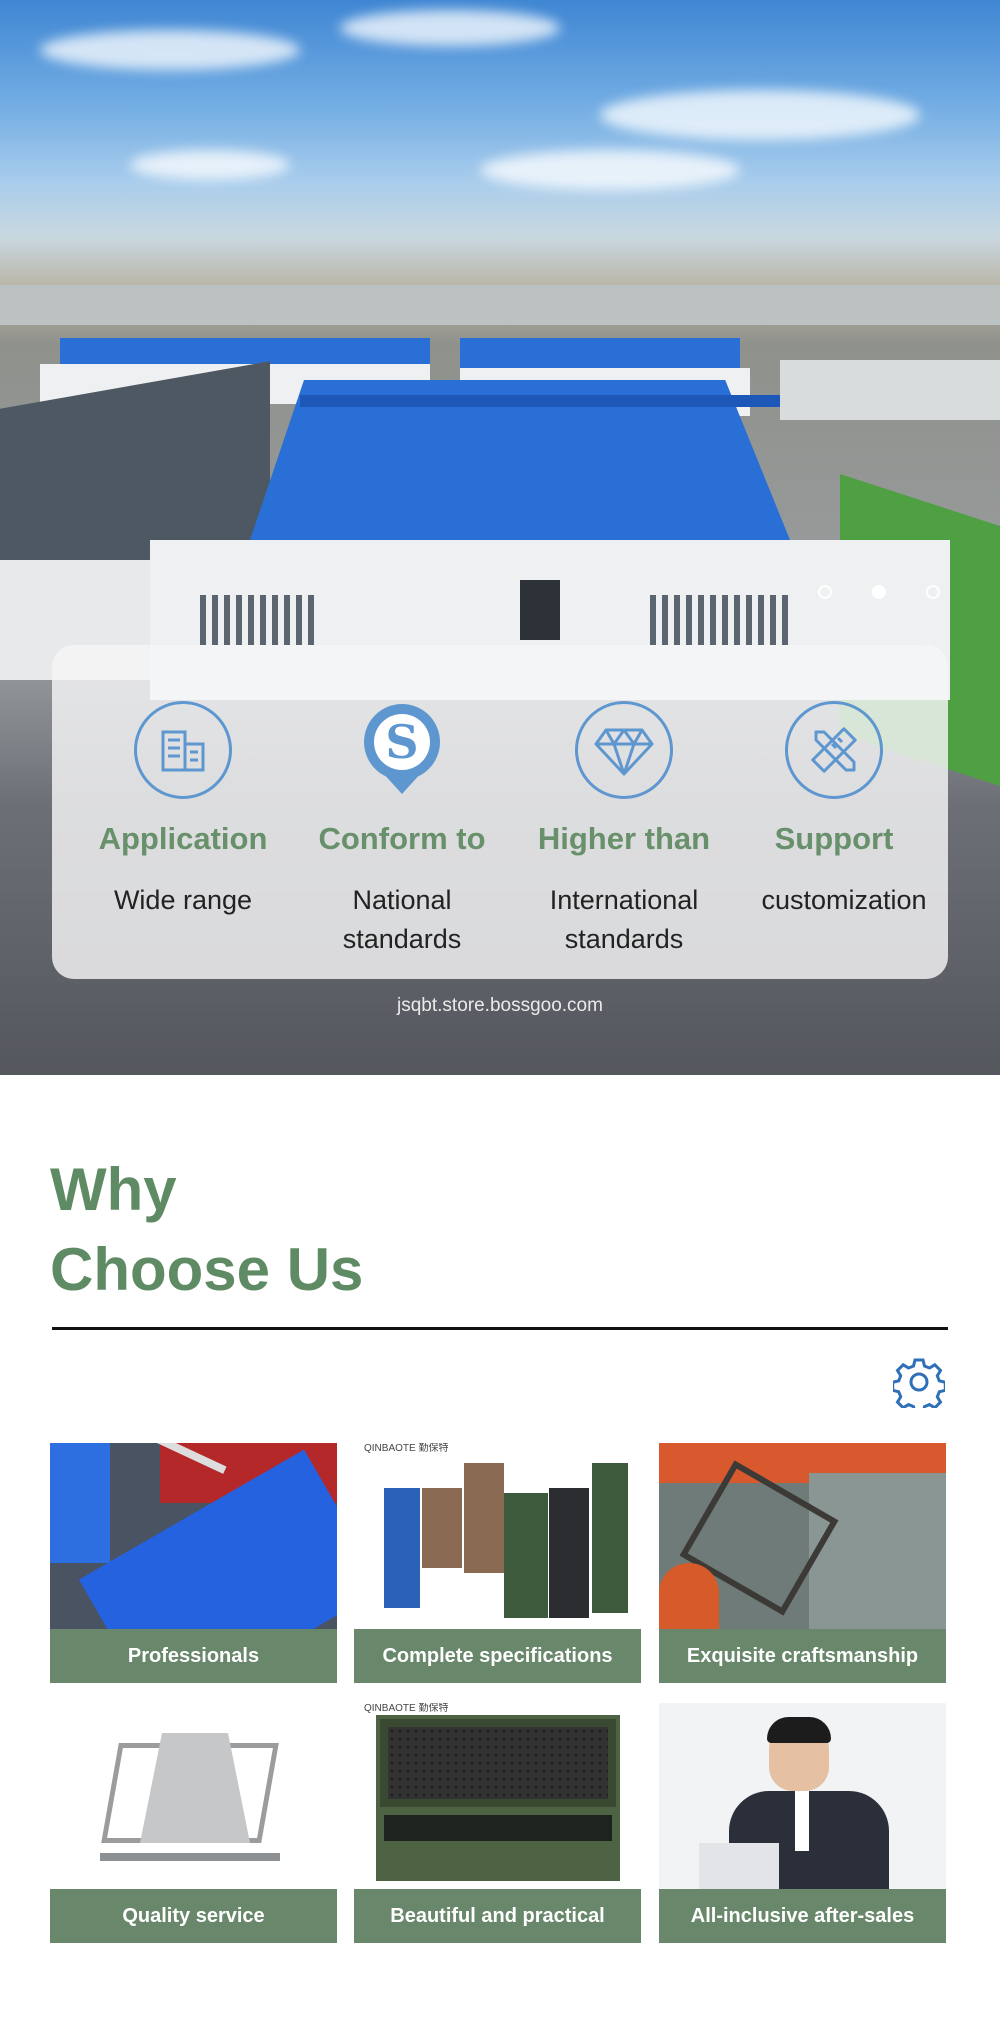 The width and height of the screenshot is (1000, 2022). What do you see at coordinates (919, 1385) in the screenshot?
I see `gear-icon` at bounding box center [919, 1385].